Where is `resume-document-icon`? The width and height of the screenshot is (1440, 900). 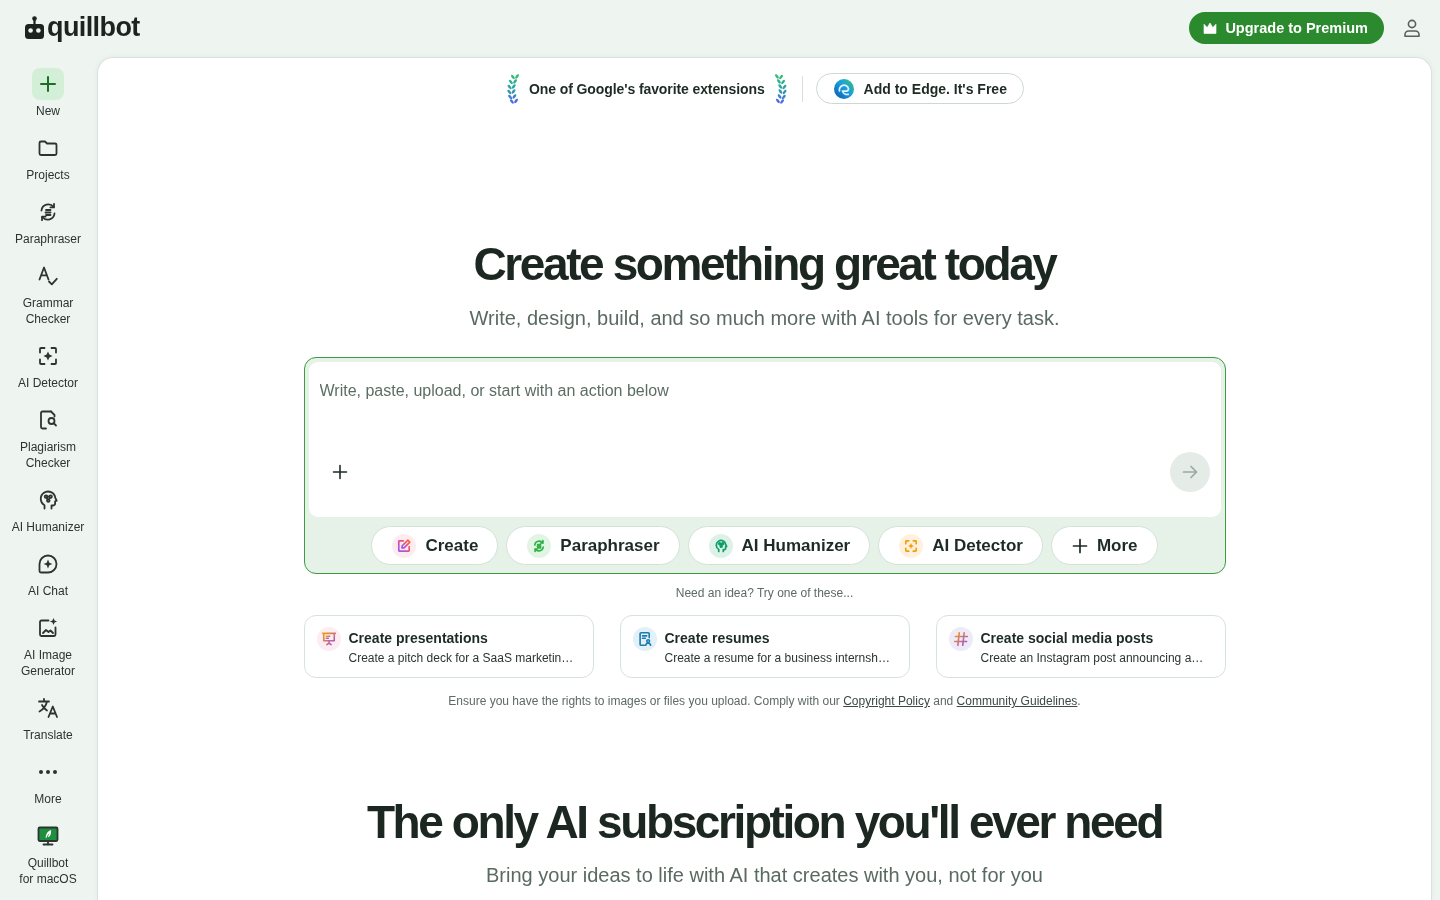
resume-document-icon is located at coordinates (644, 639).